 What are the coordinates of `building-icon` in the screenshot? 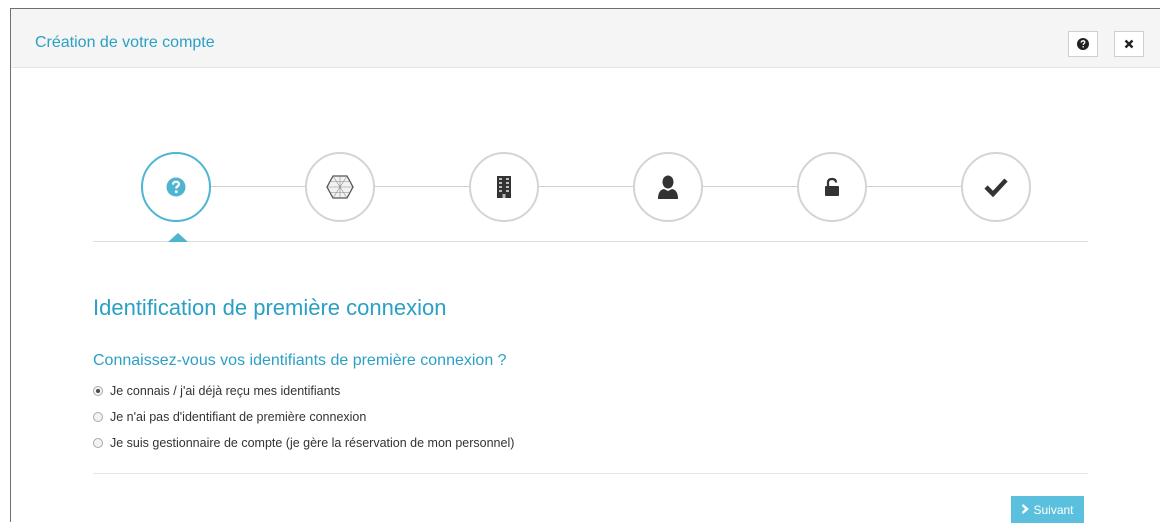 It's located at (504, 187).